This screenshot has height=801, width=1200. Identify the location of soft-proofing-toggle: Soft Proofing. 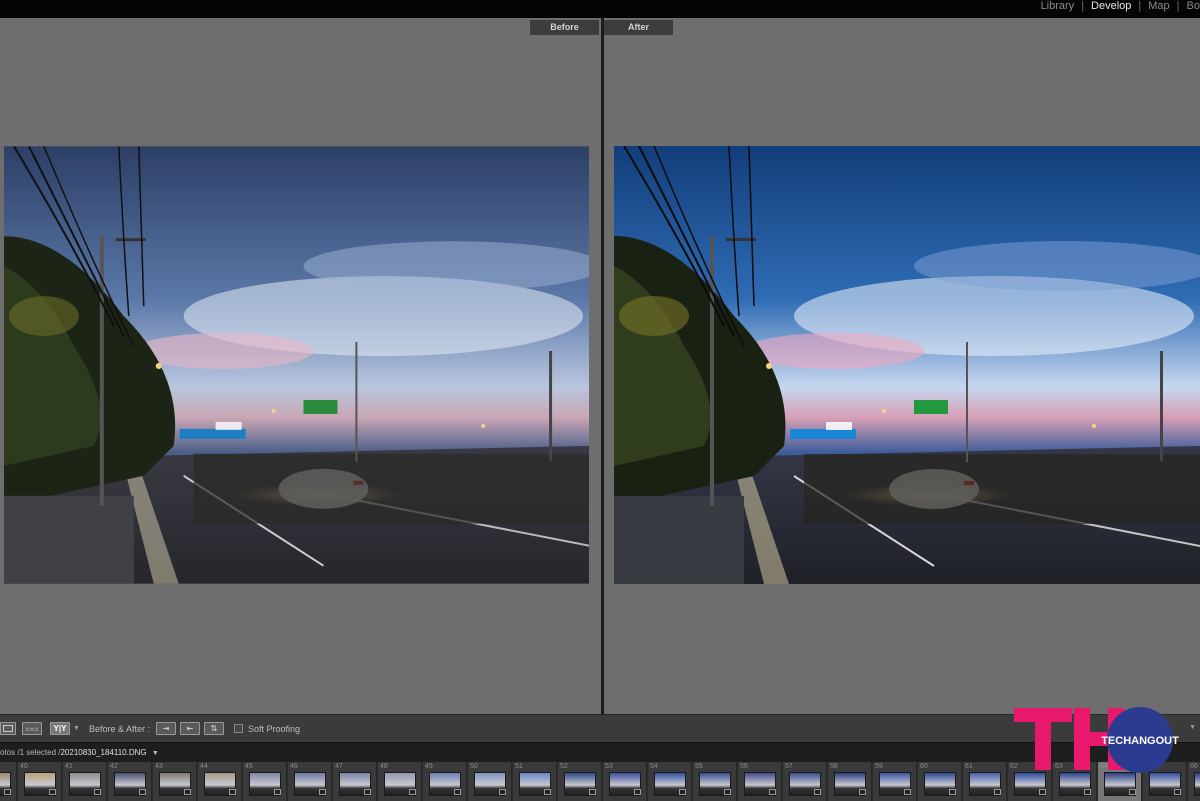
(266, 728).